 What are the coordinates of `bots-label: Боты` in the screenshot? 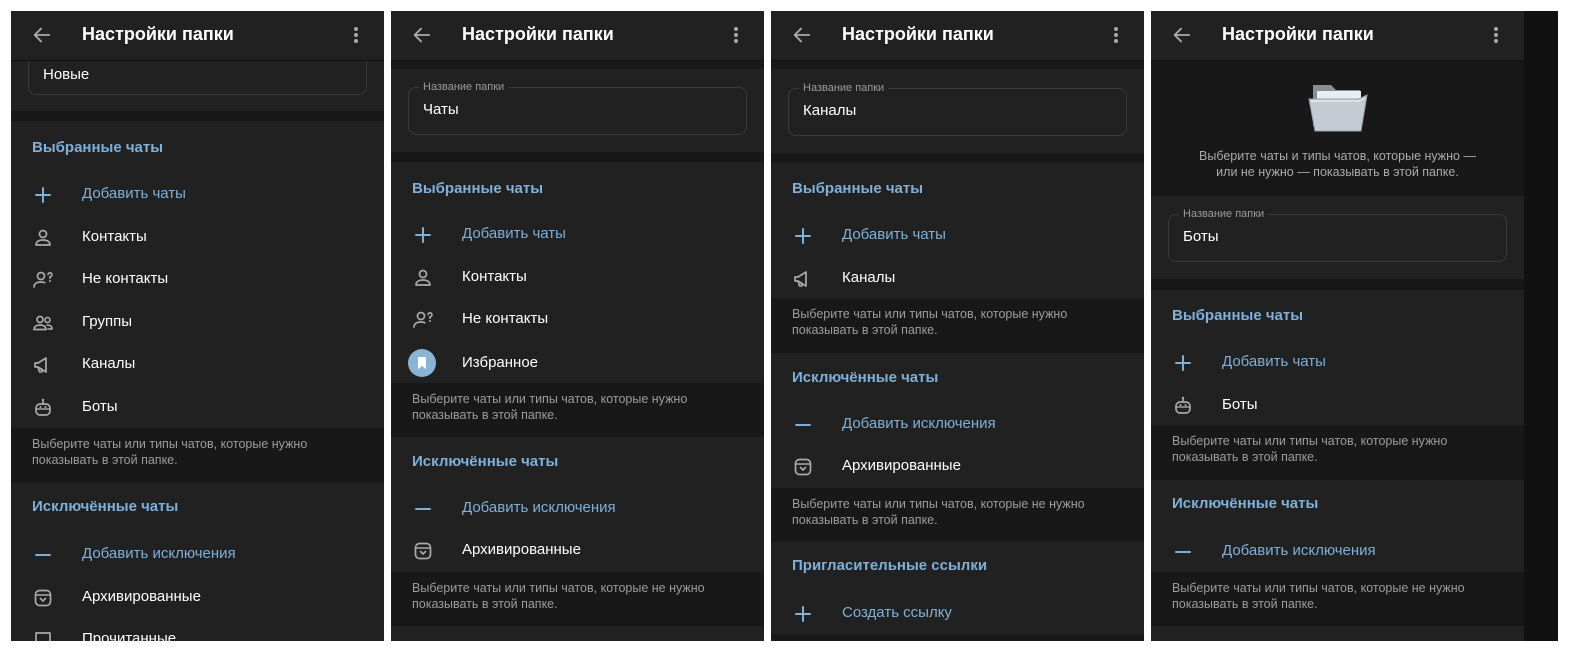 It's located at (100, 406).